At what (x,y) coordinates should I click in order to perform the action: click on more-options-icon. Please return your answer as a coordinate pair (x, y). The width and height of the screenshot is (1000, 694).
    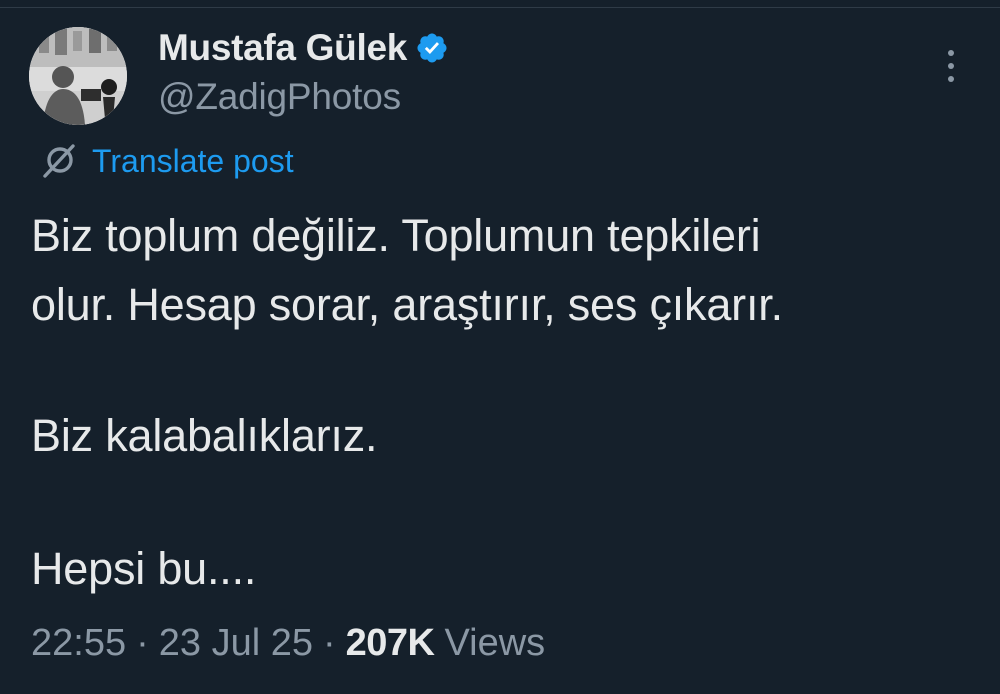
    Looking at the image, I should click on (951, 66).